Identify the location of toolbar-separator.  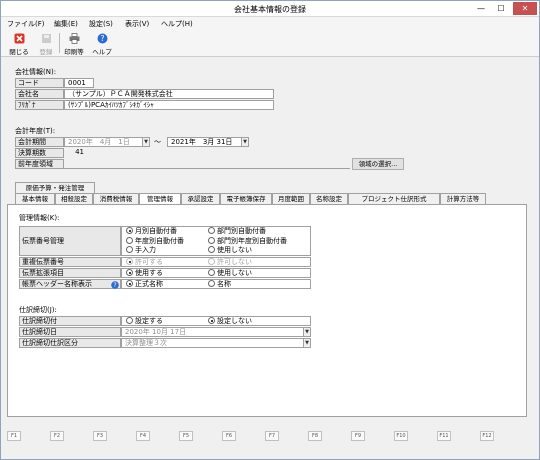
(59, 43).